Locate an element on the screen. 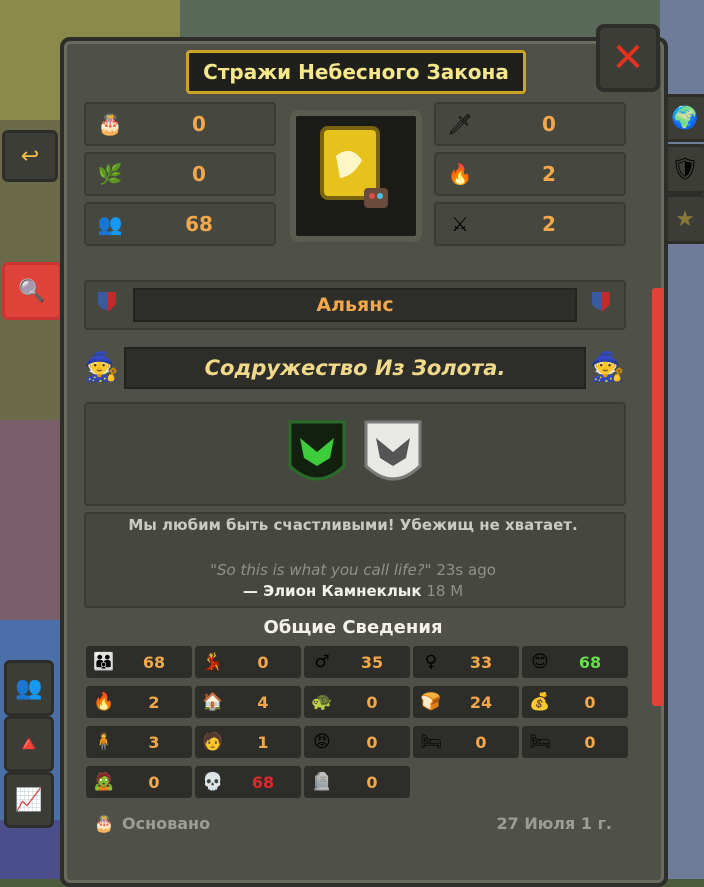 Image resolution: width=704 pixels, height=887 pixels. scrollbar is located at coordinates (658, 497).